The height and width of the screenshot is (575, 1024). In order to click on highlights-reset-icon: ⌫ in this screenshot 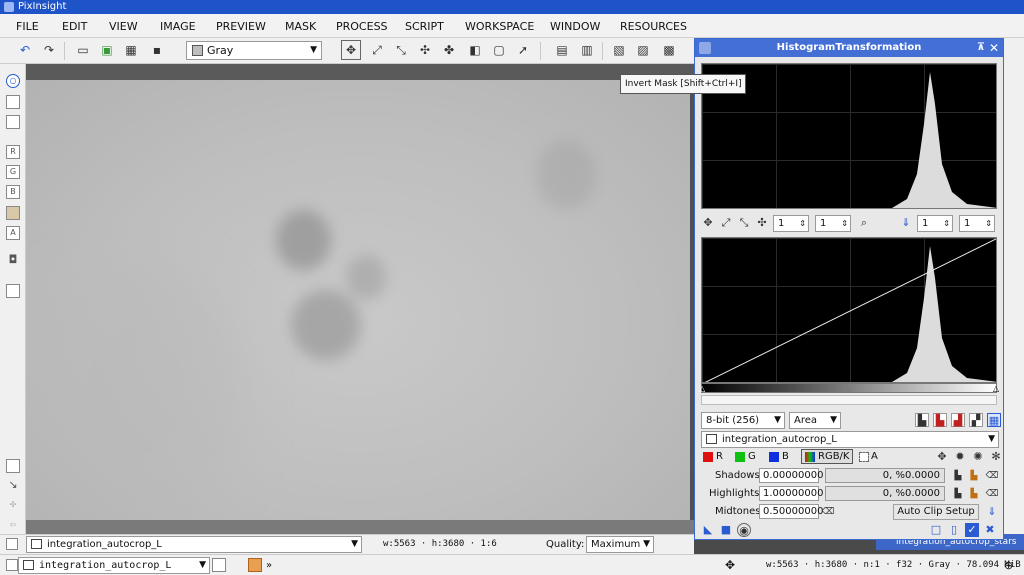, I will do `click(992, 494)`.